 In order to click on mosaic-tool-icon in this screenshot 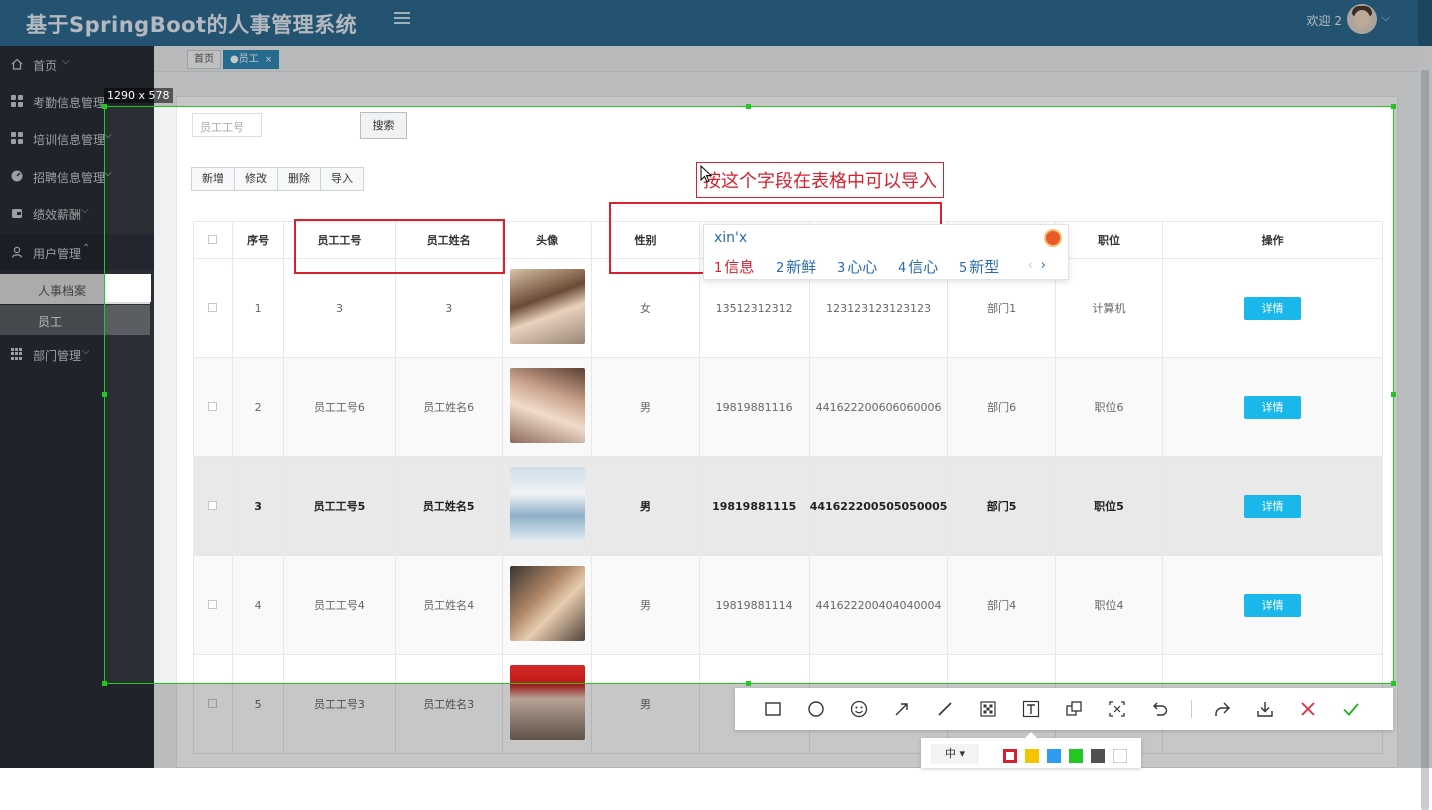, I will do `click(988, 709)`.